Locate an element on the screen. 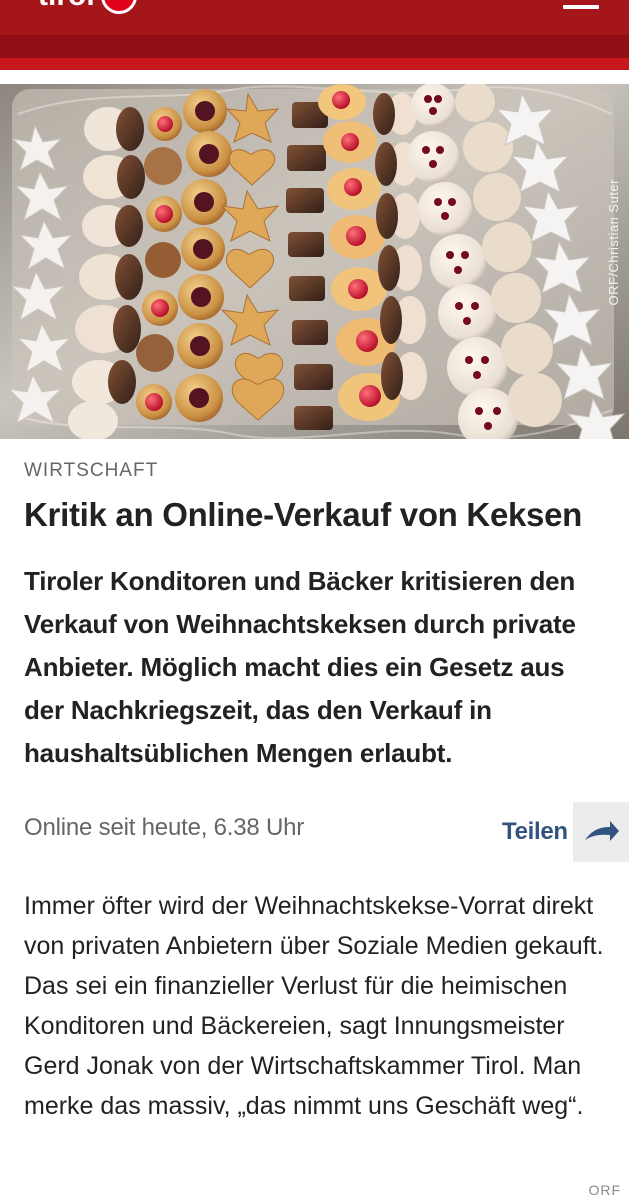 This screenshot has width=629, height=1200. brand-logo: tirol is located at coordinates (87, 7).